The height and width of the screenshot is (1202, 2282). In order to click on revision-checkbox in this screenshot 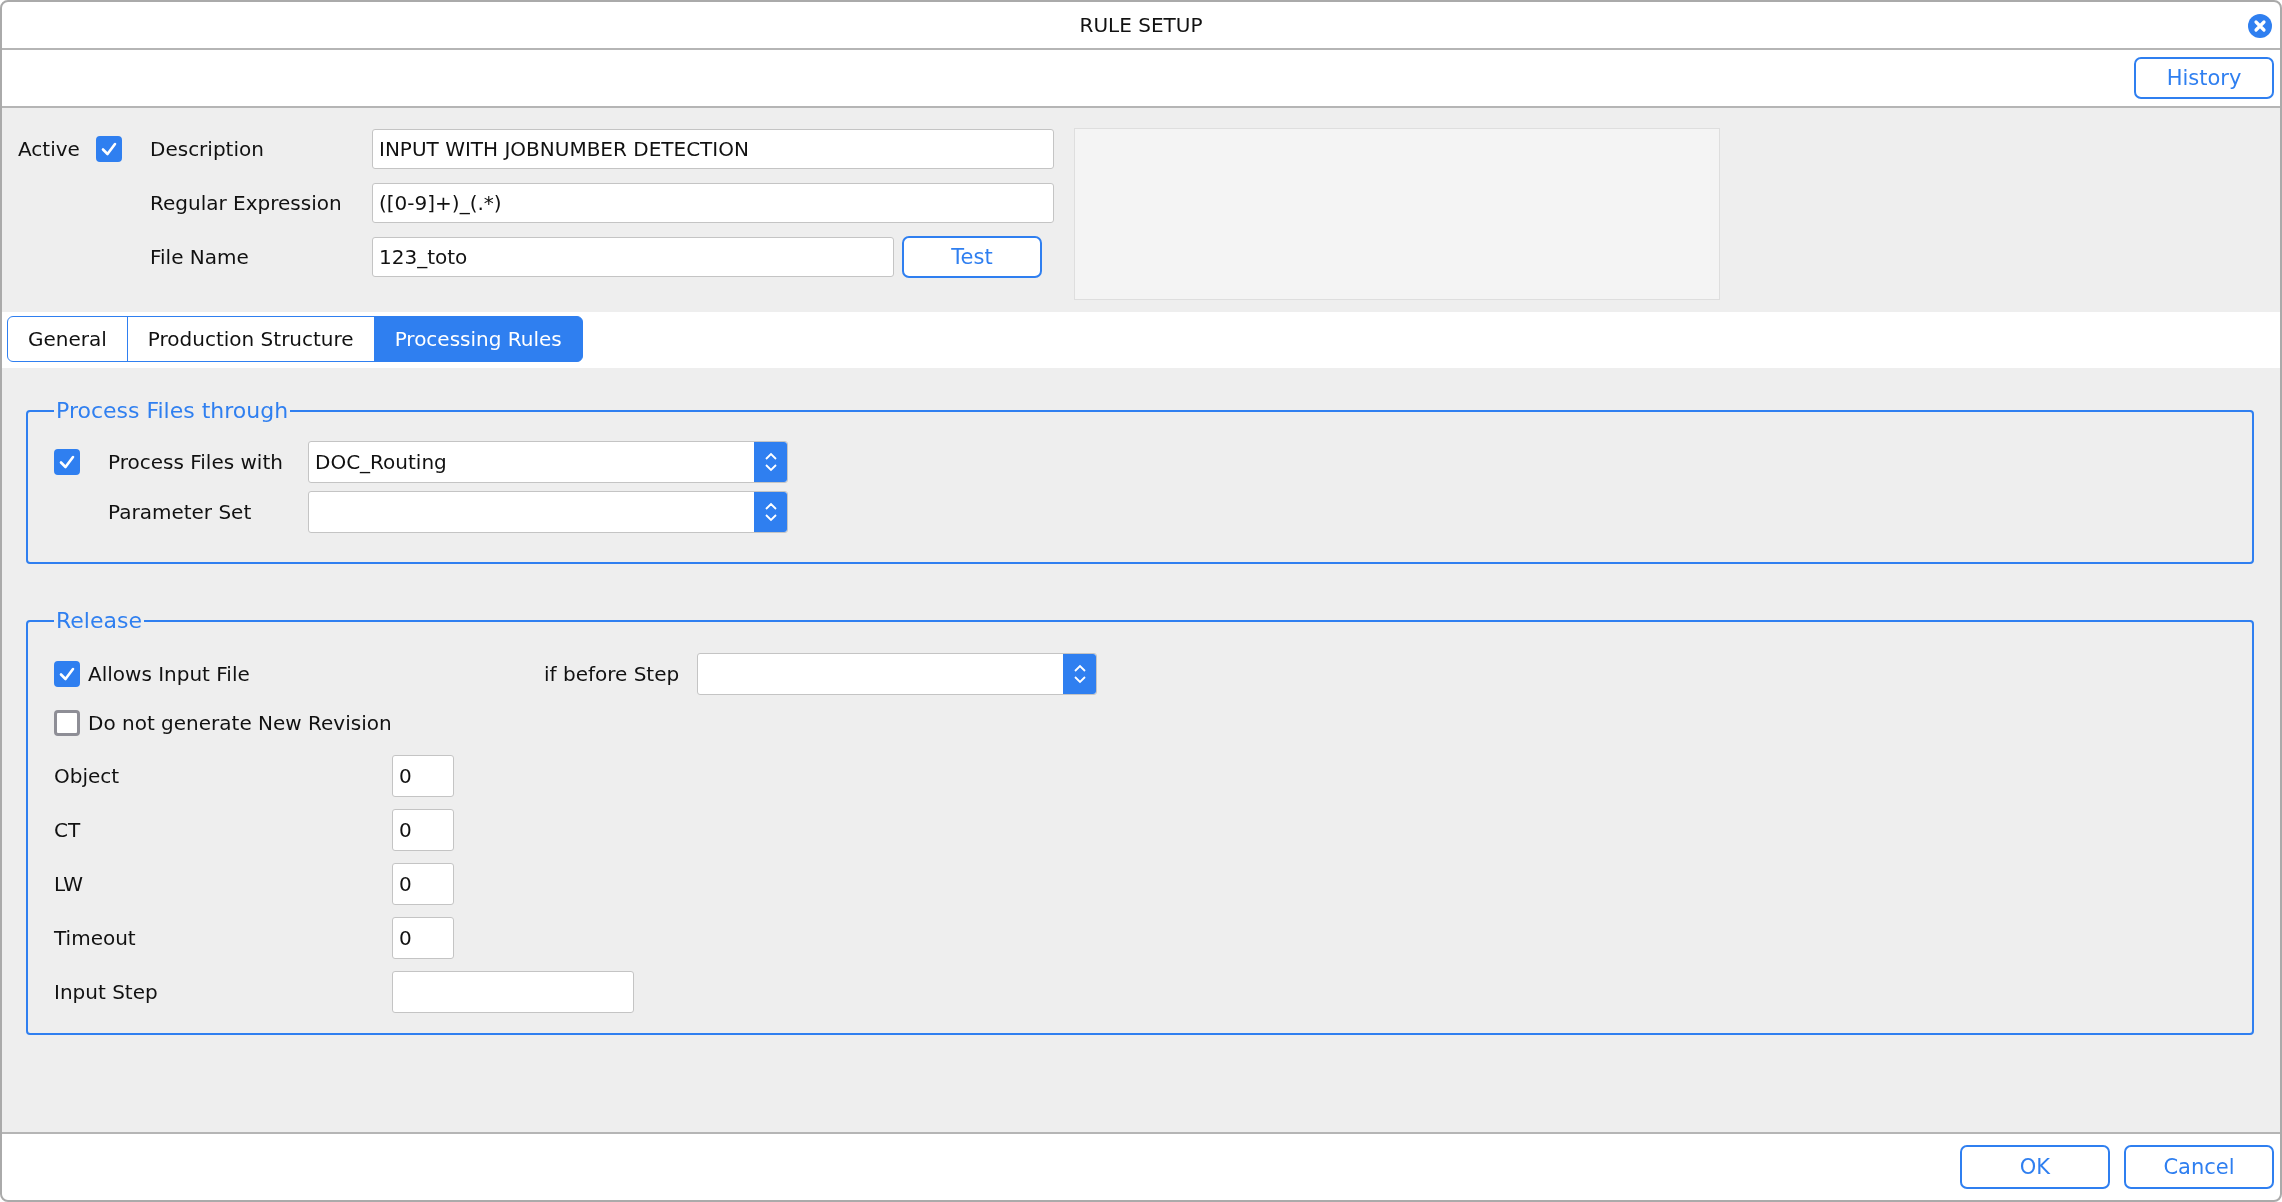, I will do `click(67, 723)`.